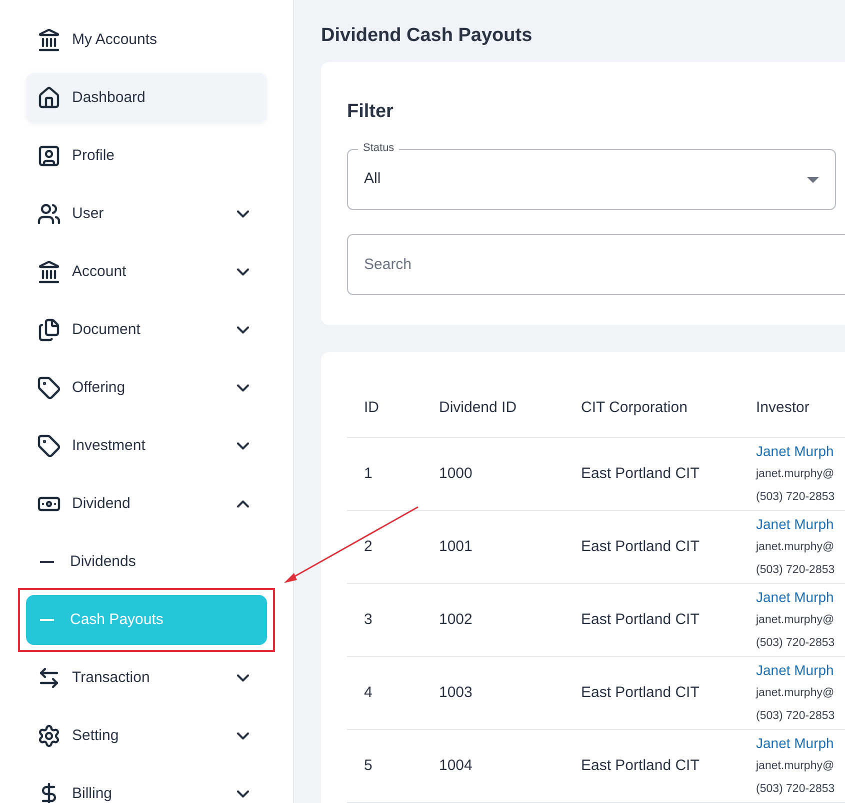  Describe the element at coordinates (49, 678) in the screenshot. I see `swap-arrows-icon` at that location.